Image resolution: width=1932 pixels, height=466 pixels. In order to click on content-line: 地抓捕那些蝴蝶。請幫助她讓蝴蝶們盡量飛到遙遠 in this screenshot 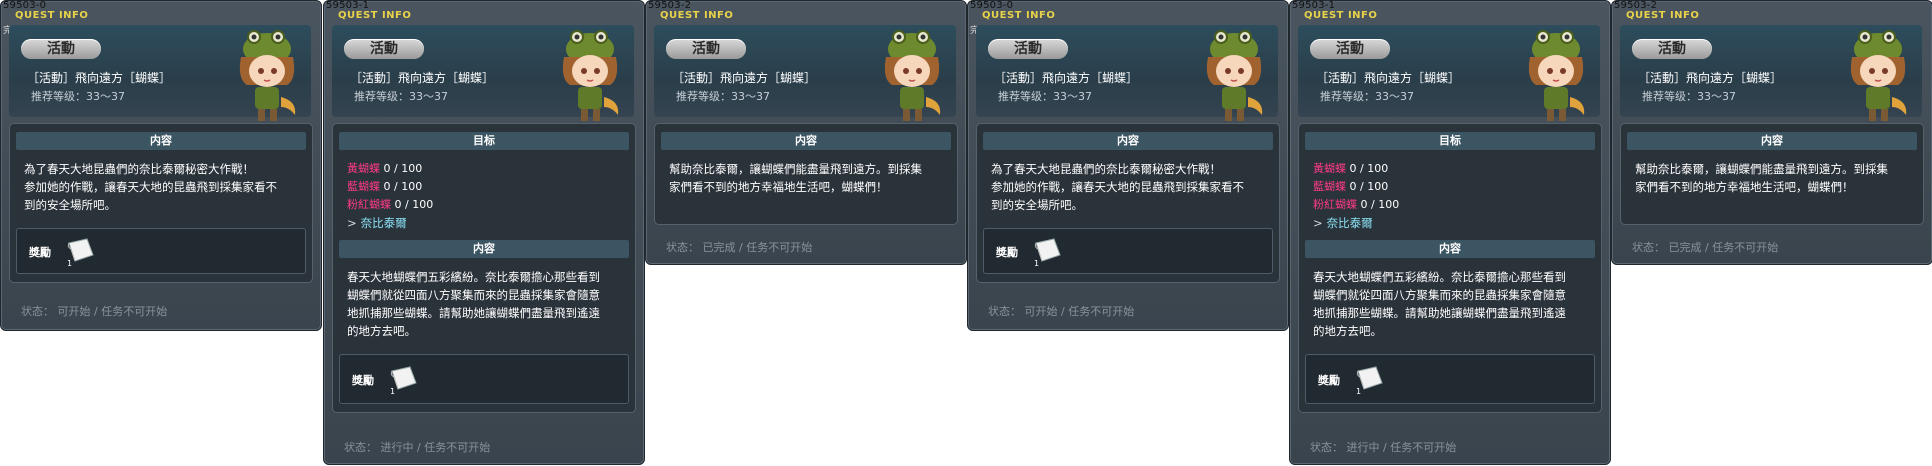, I will do `click(473, 313)`.